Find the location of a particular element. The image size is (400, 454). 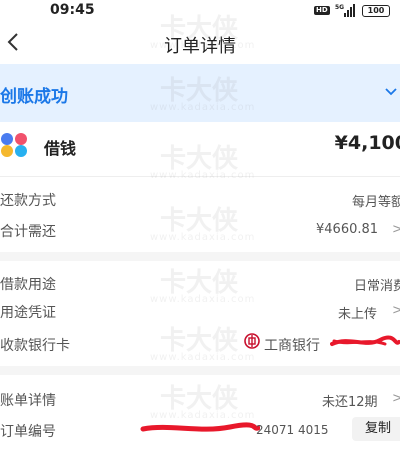

bill-details-value: 未还12期 is located at coordinates (350, 402).